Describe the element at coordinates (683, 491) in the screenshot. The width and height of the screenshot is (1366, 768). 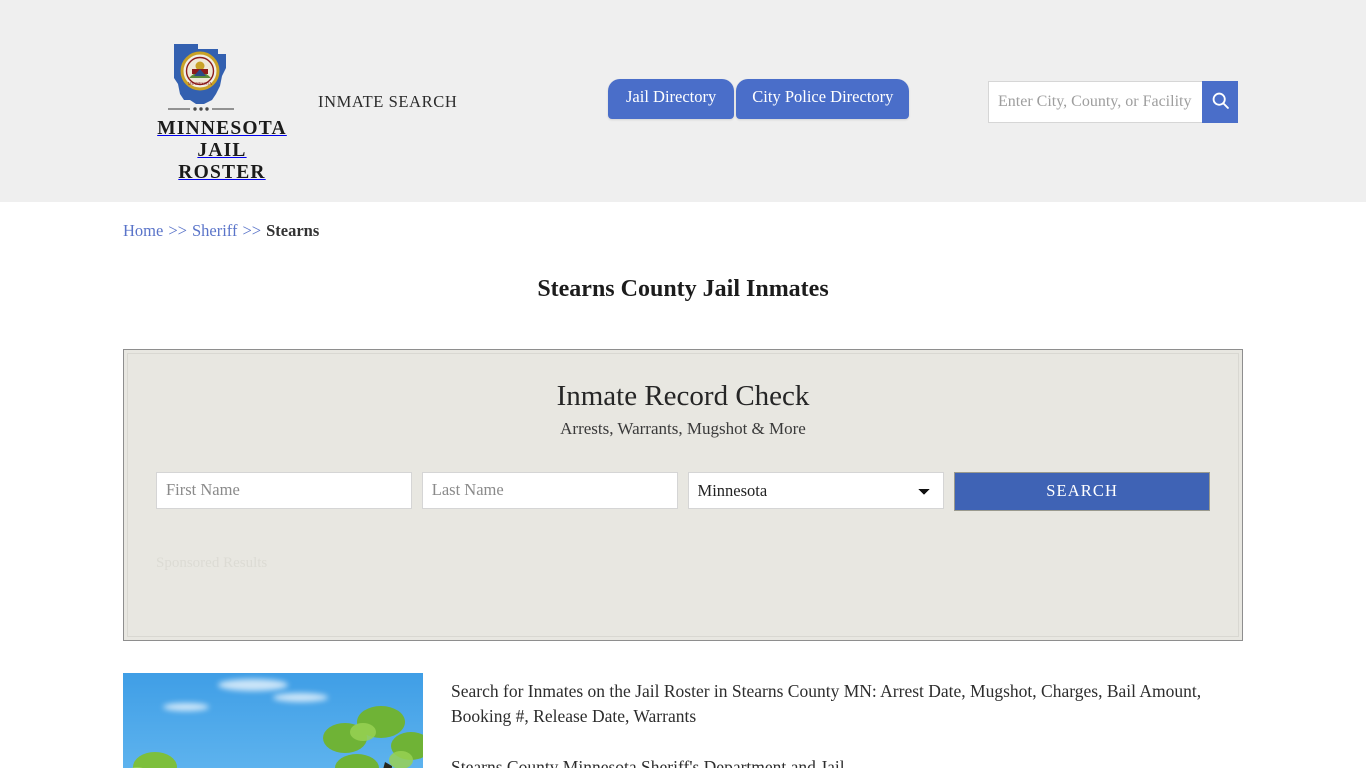
I see `inmate-search-form: Minnesota SEARCH` at that location.